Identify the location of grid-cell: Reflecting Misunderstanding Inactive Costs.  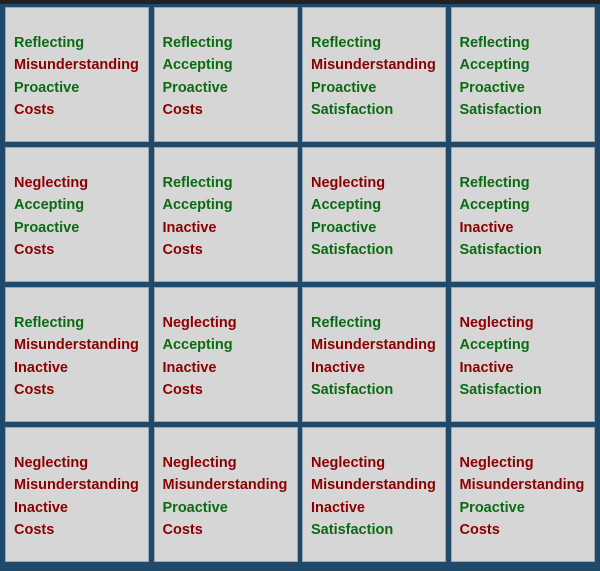
(77, 354).